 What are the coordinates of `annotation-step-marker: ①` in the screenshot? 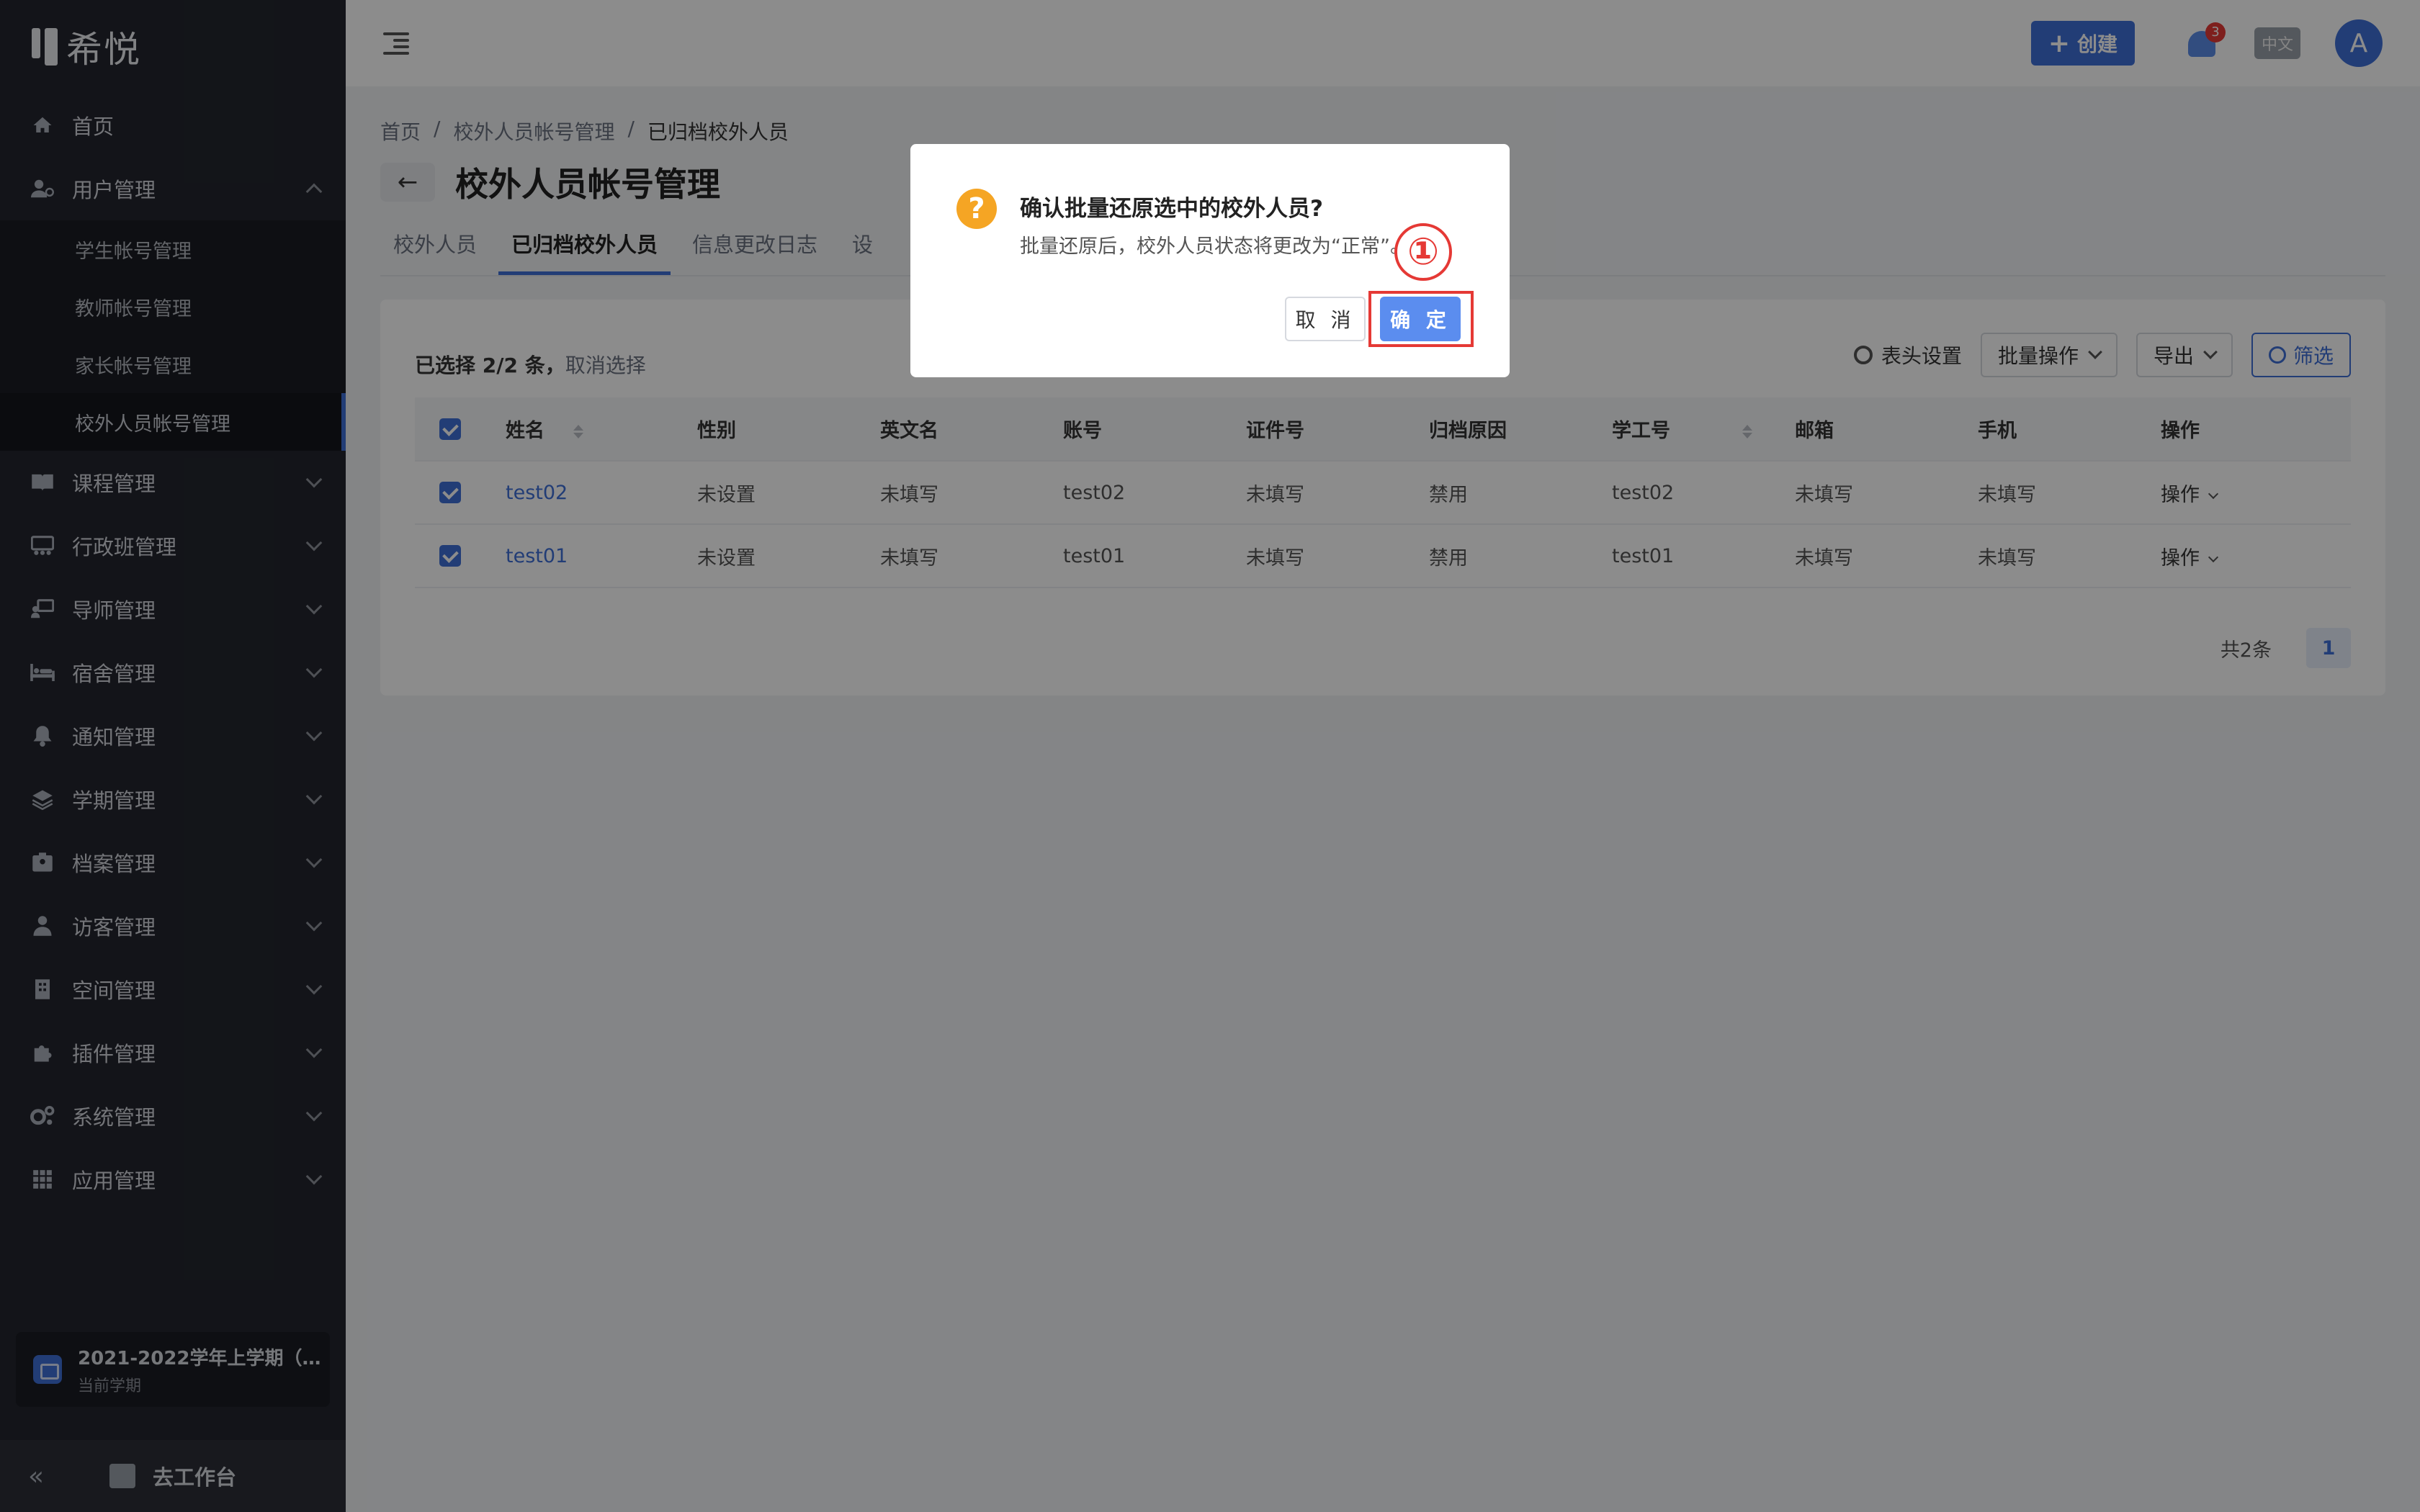 It's located at (1423, 252).